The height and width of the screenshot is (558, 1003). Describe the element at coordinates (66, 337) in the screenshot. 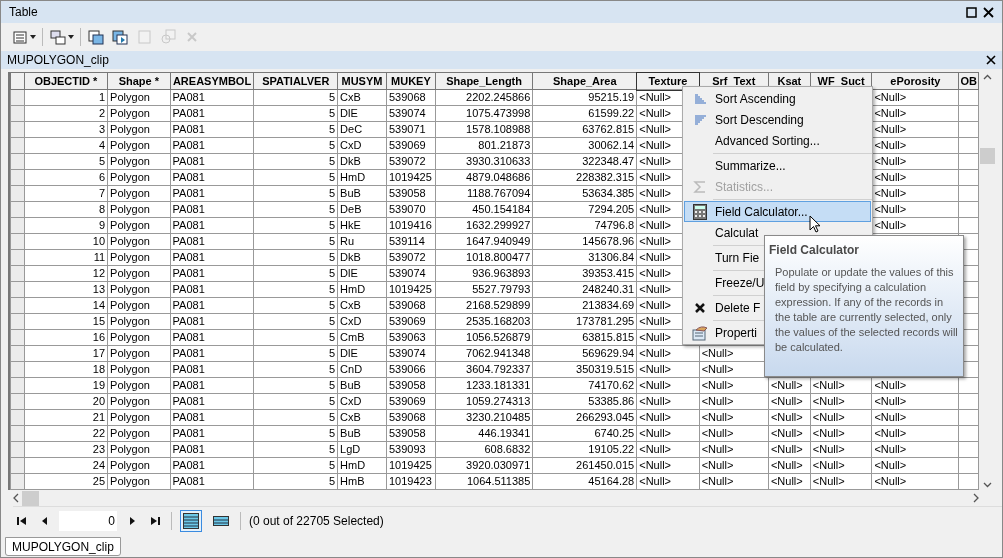

I see `table-cell: 16` at that location.